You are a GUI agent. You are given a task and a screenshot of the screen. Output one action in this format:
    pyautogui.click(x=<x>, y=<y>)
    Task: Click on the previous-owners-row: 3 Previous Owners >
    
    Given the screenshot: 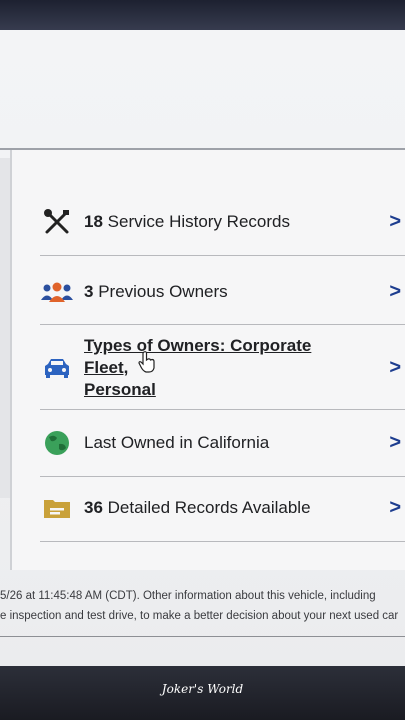 What is the action you would take?
    pyautogui.click(x=222, y=292)
    